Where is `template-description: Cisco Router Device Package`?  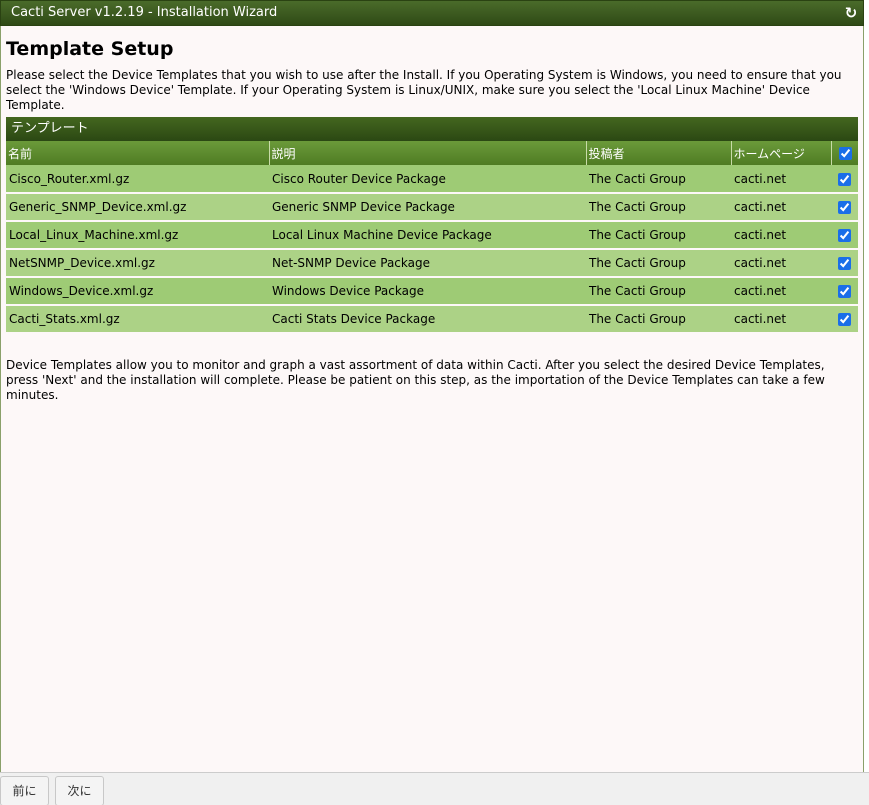 template-description: Cisco Router Device Package is located at coordinates (427, 179).